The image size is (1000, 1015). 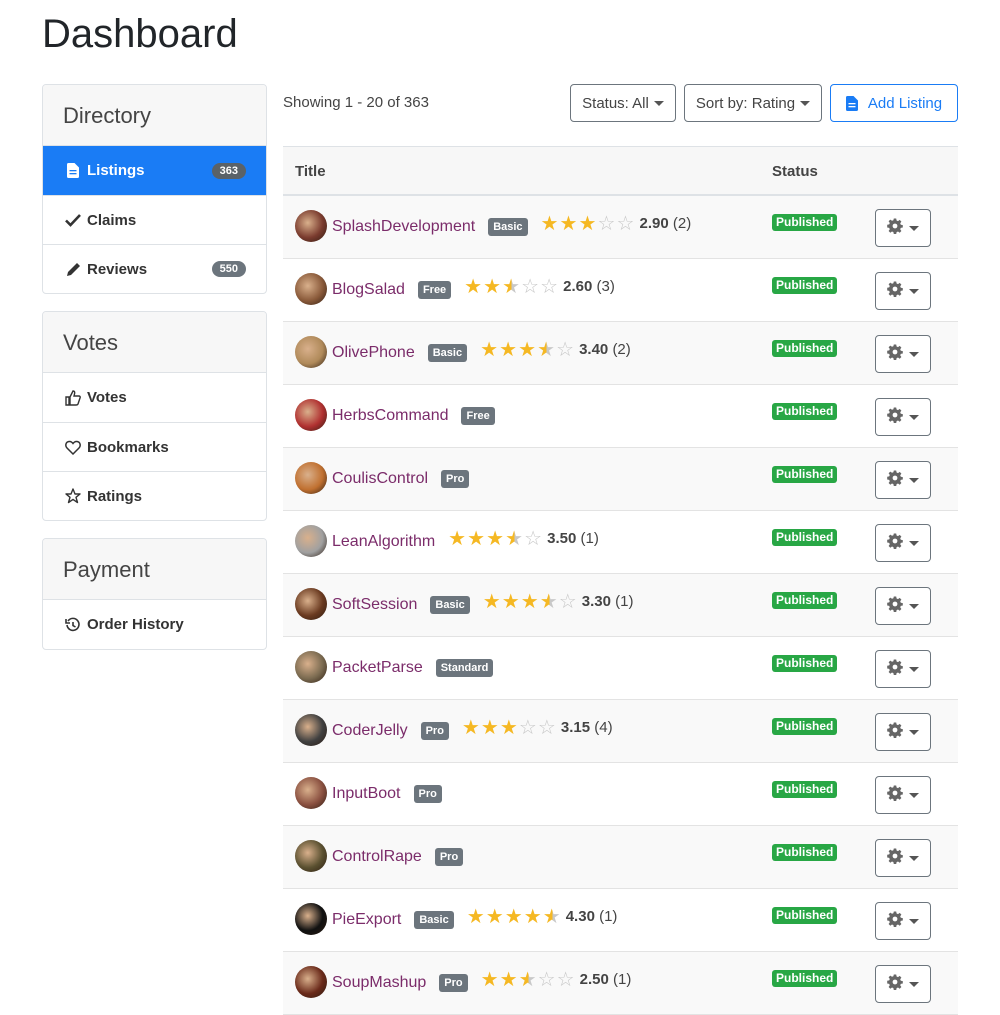 What do you see at coordinates (380, 479) in the screenshot?
I see `listing-title-link: CoulisControl` at bounding box center [380, 479].